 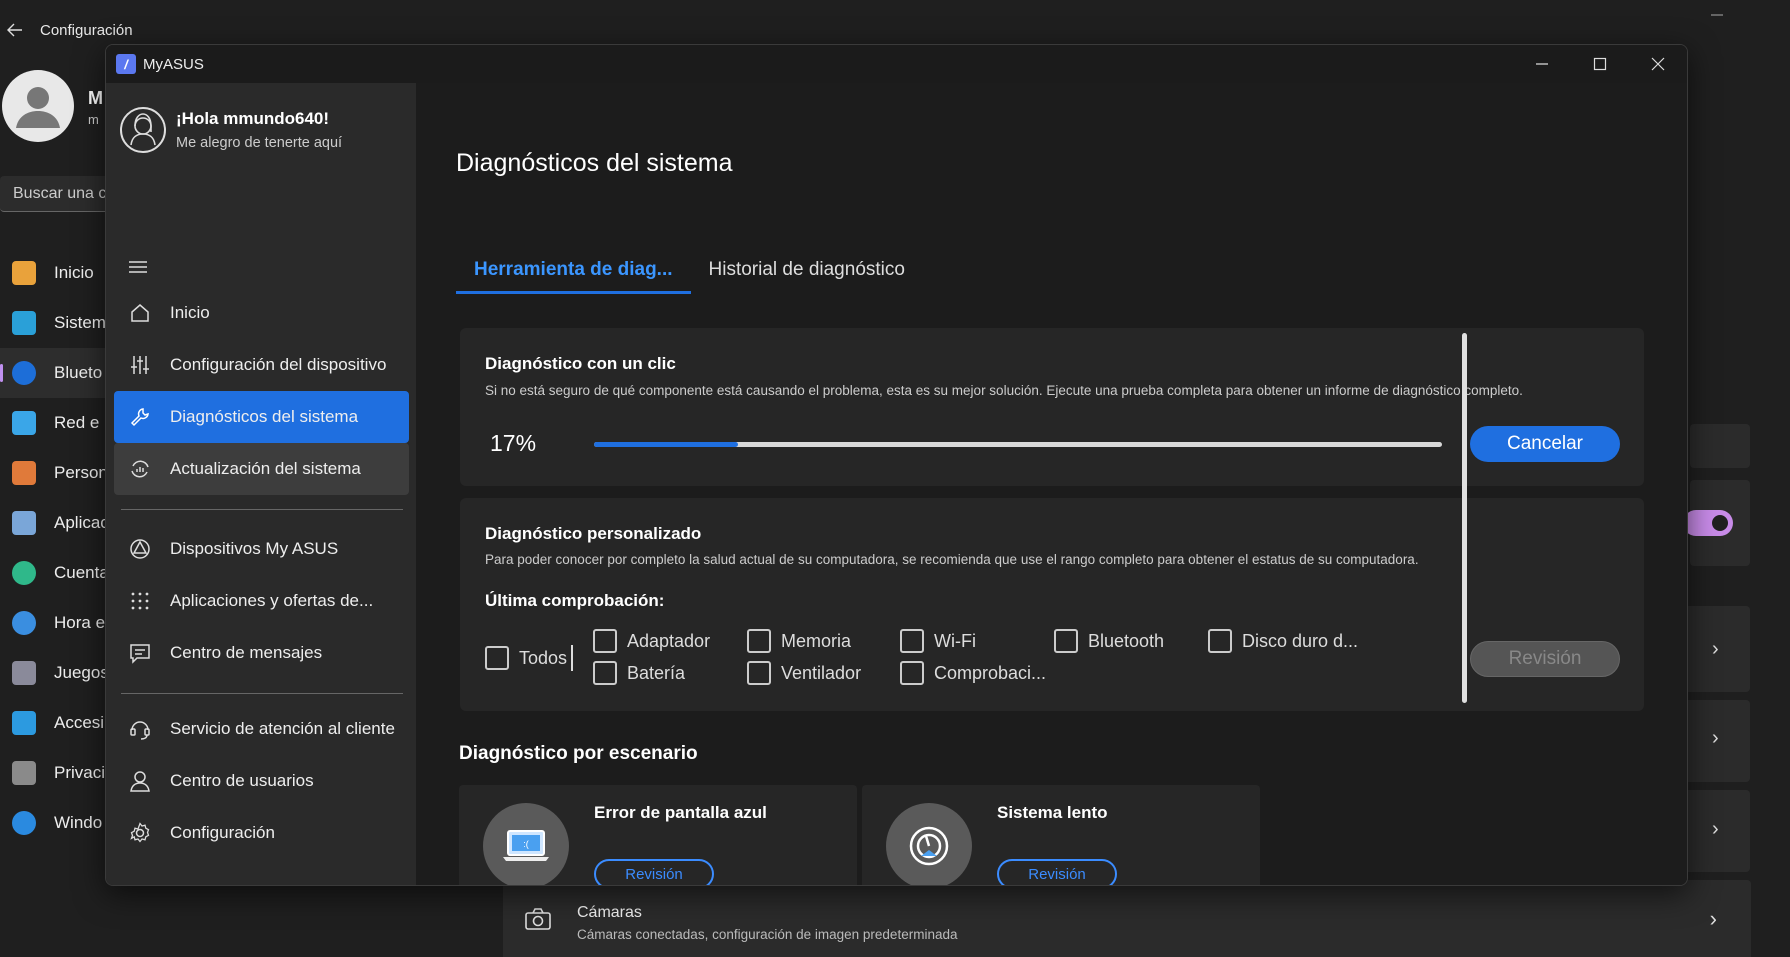 What do you see at coordinates (143, 130) in the screenshot?
I see `user-avatar-icon` at bounding box center [143, 130].